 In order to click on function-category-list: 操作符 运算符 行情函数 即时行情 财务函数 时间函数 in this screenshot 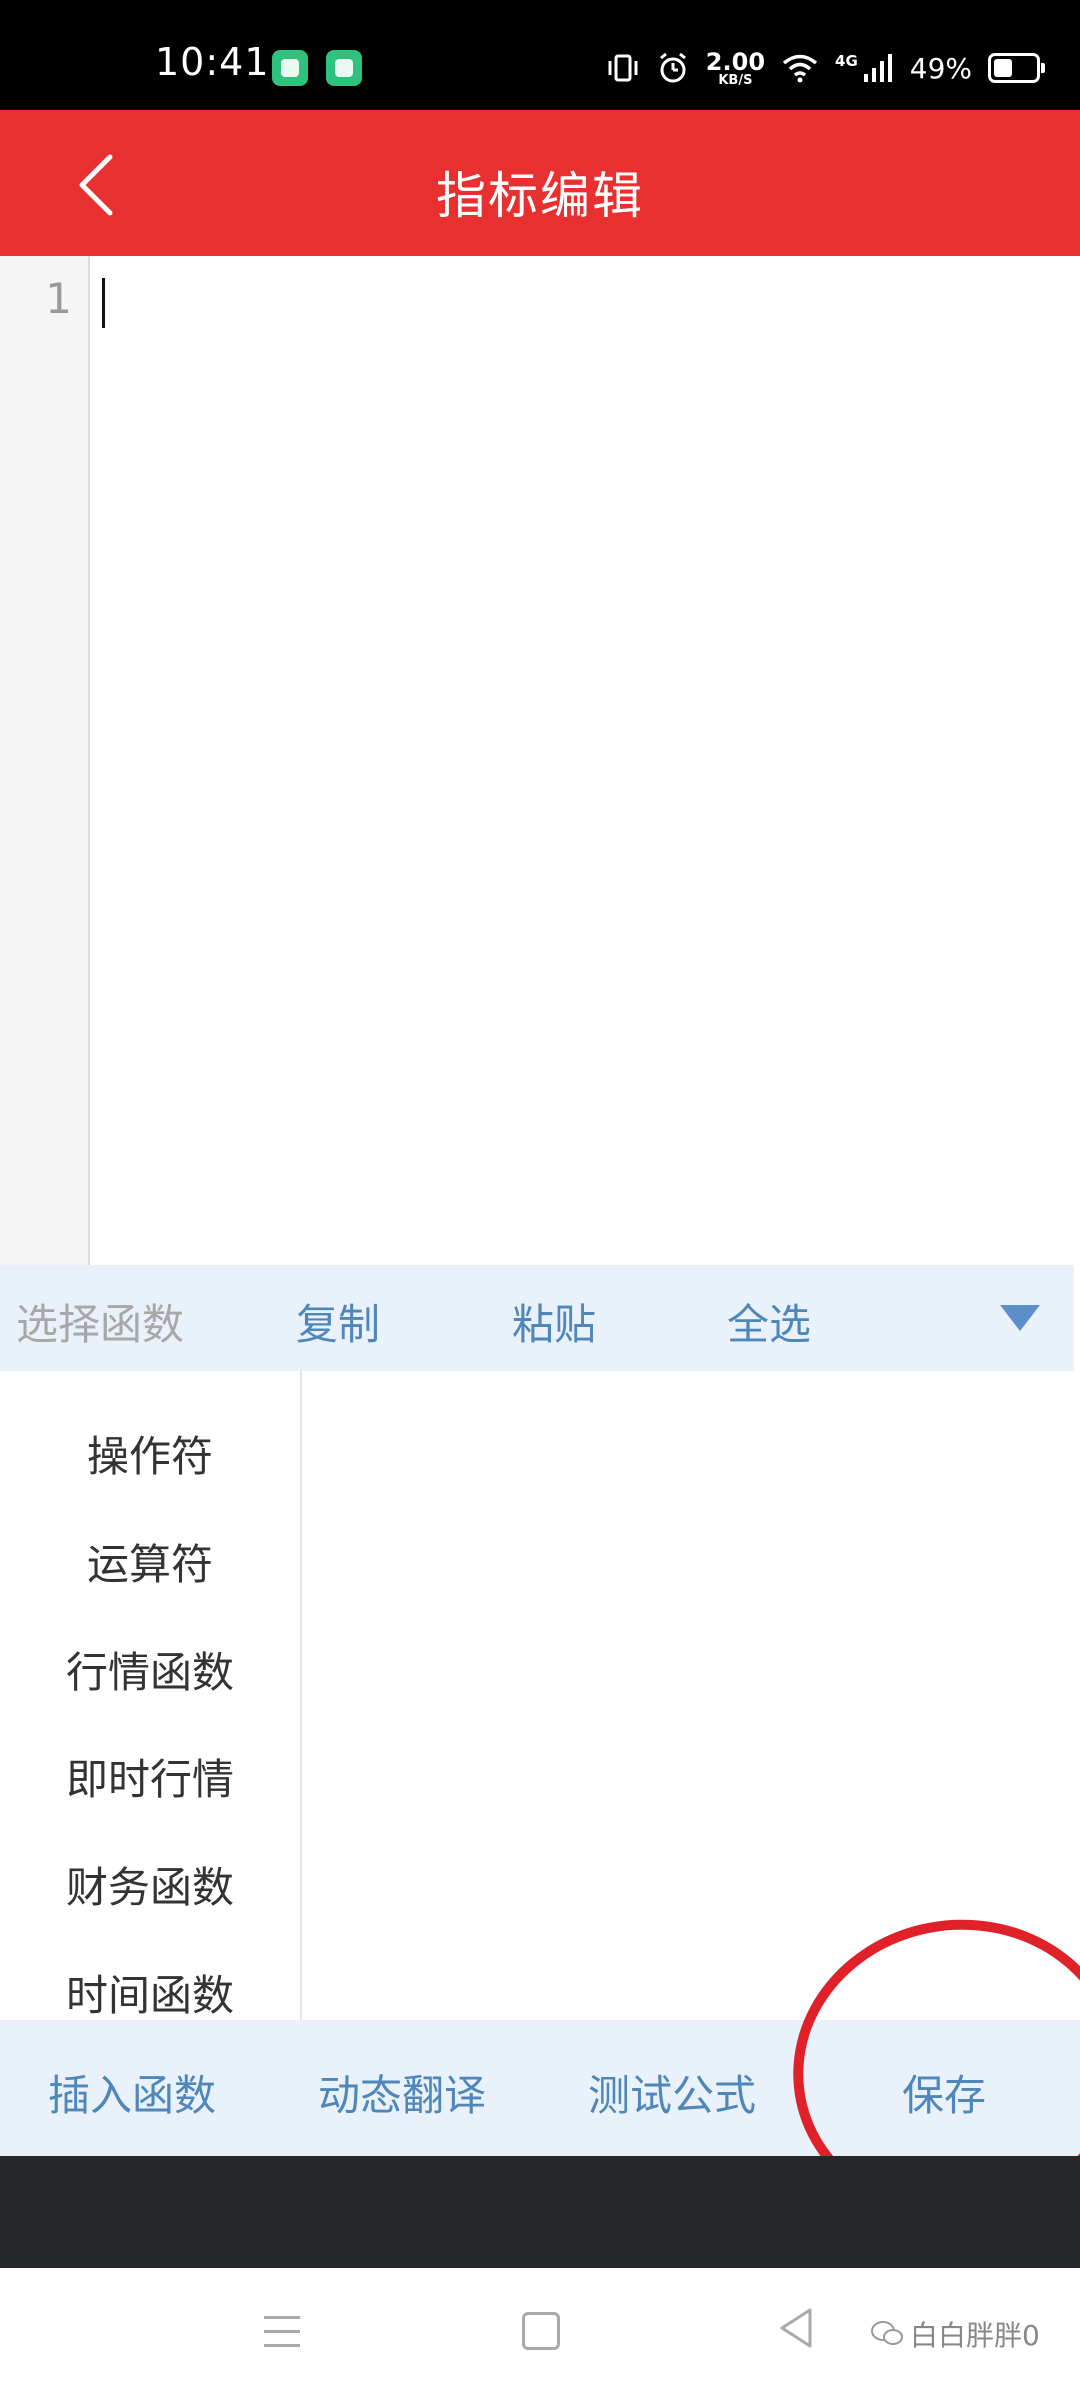, I will do `click(151, 1695)`.